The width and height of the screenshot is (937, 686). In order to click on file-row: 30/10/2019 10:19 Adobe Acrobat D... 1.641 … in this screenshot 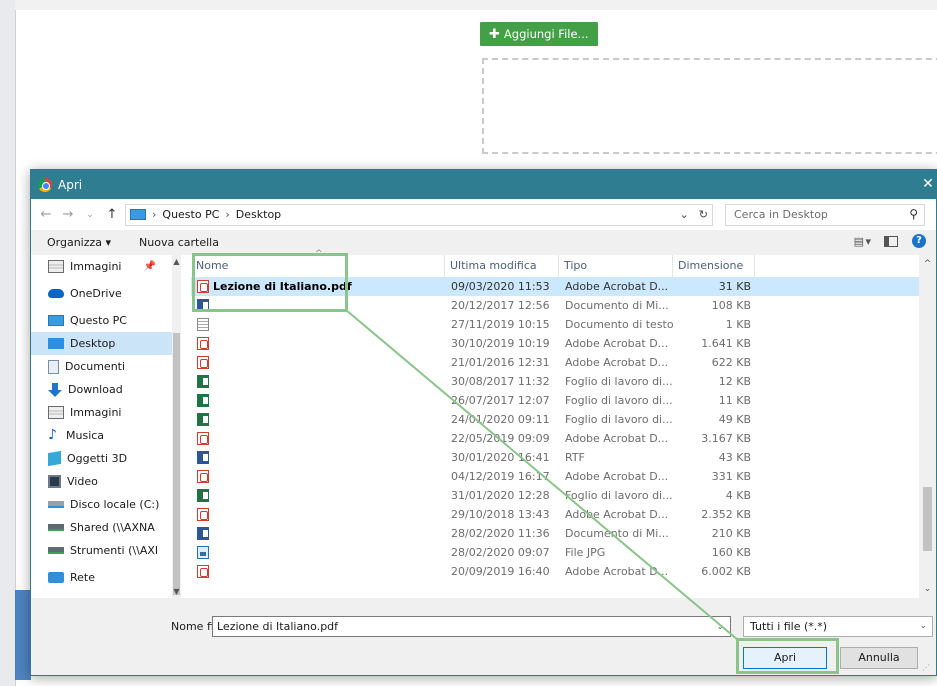, I will do `click(563, 343)`.